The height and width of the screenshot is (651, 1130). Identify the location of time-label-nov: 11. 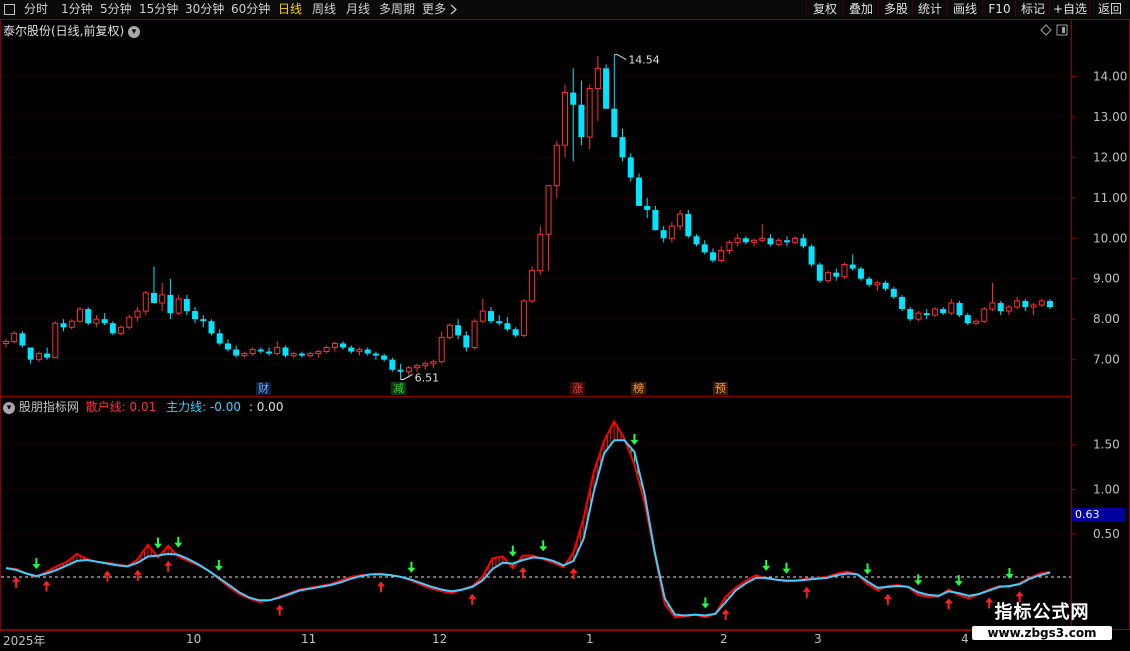
(309, 639).